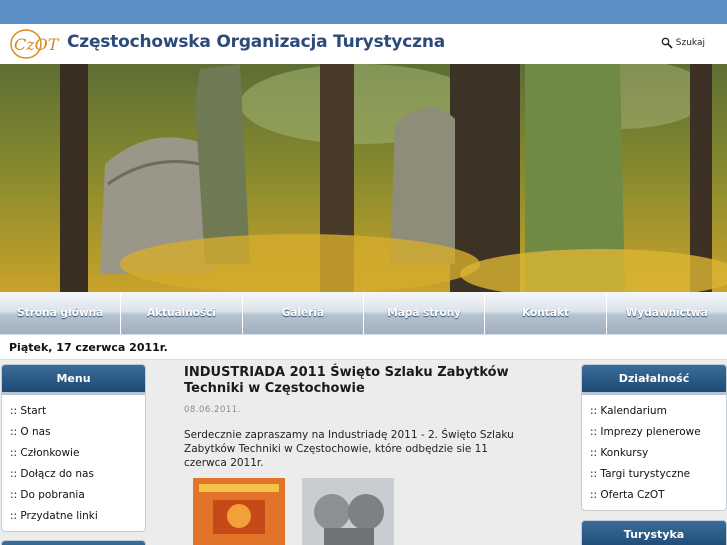 This screenshot has width=727, height=545. Describe the element at coordinates (654, 453) in the screenshot. I see `menu-item-konkursy: :: Konkursy` at that location.